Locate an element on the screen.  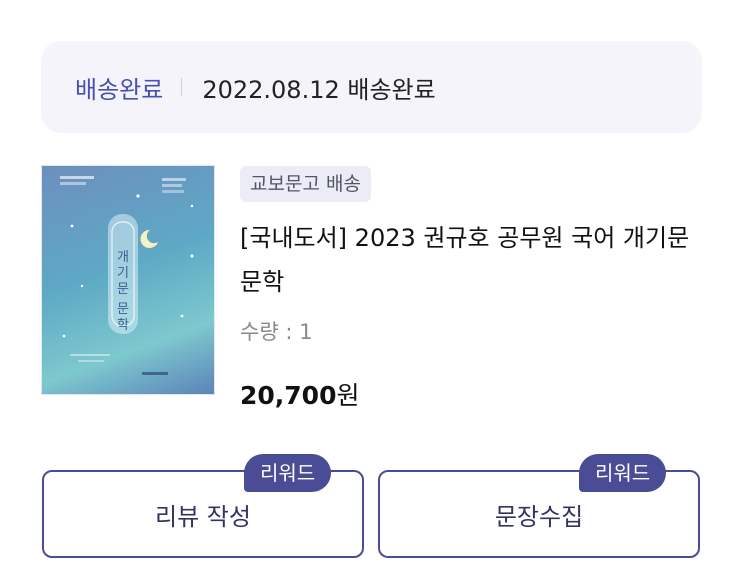
delivery-status-label: 배송완료 is located at coordinates (119, 89).